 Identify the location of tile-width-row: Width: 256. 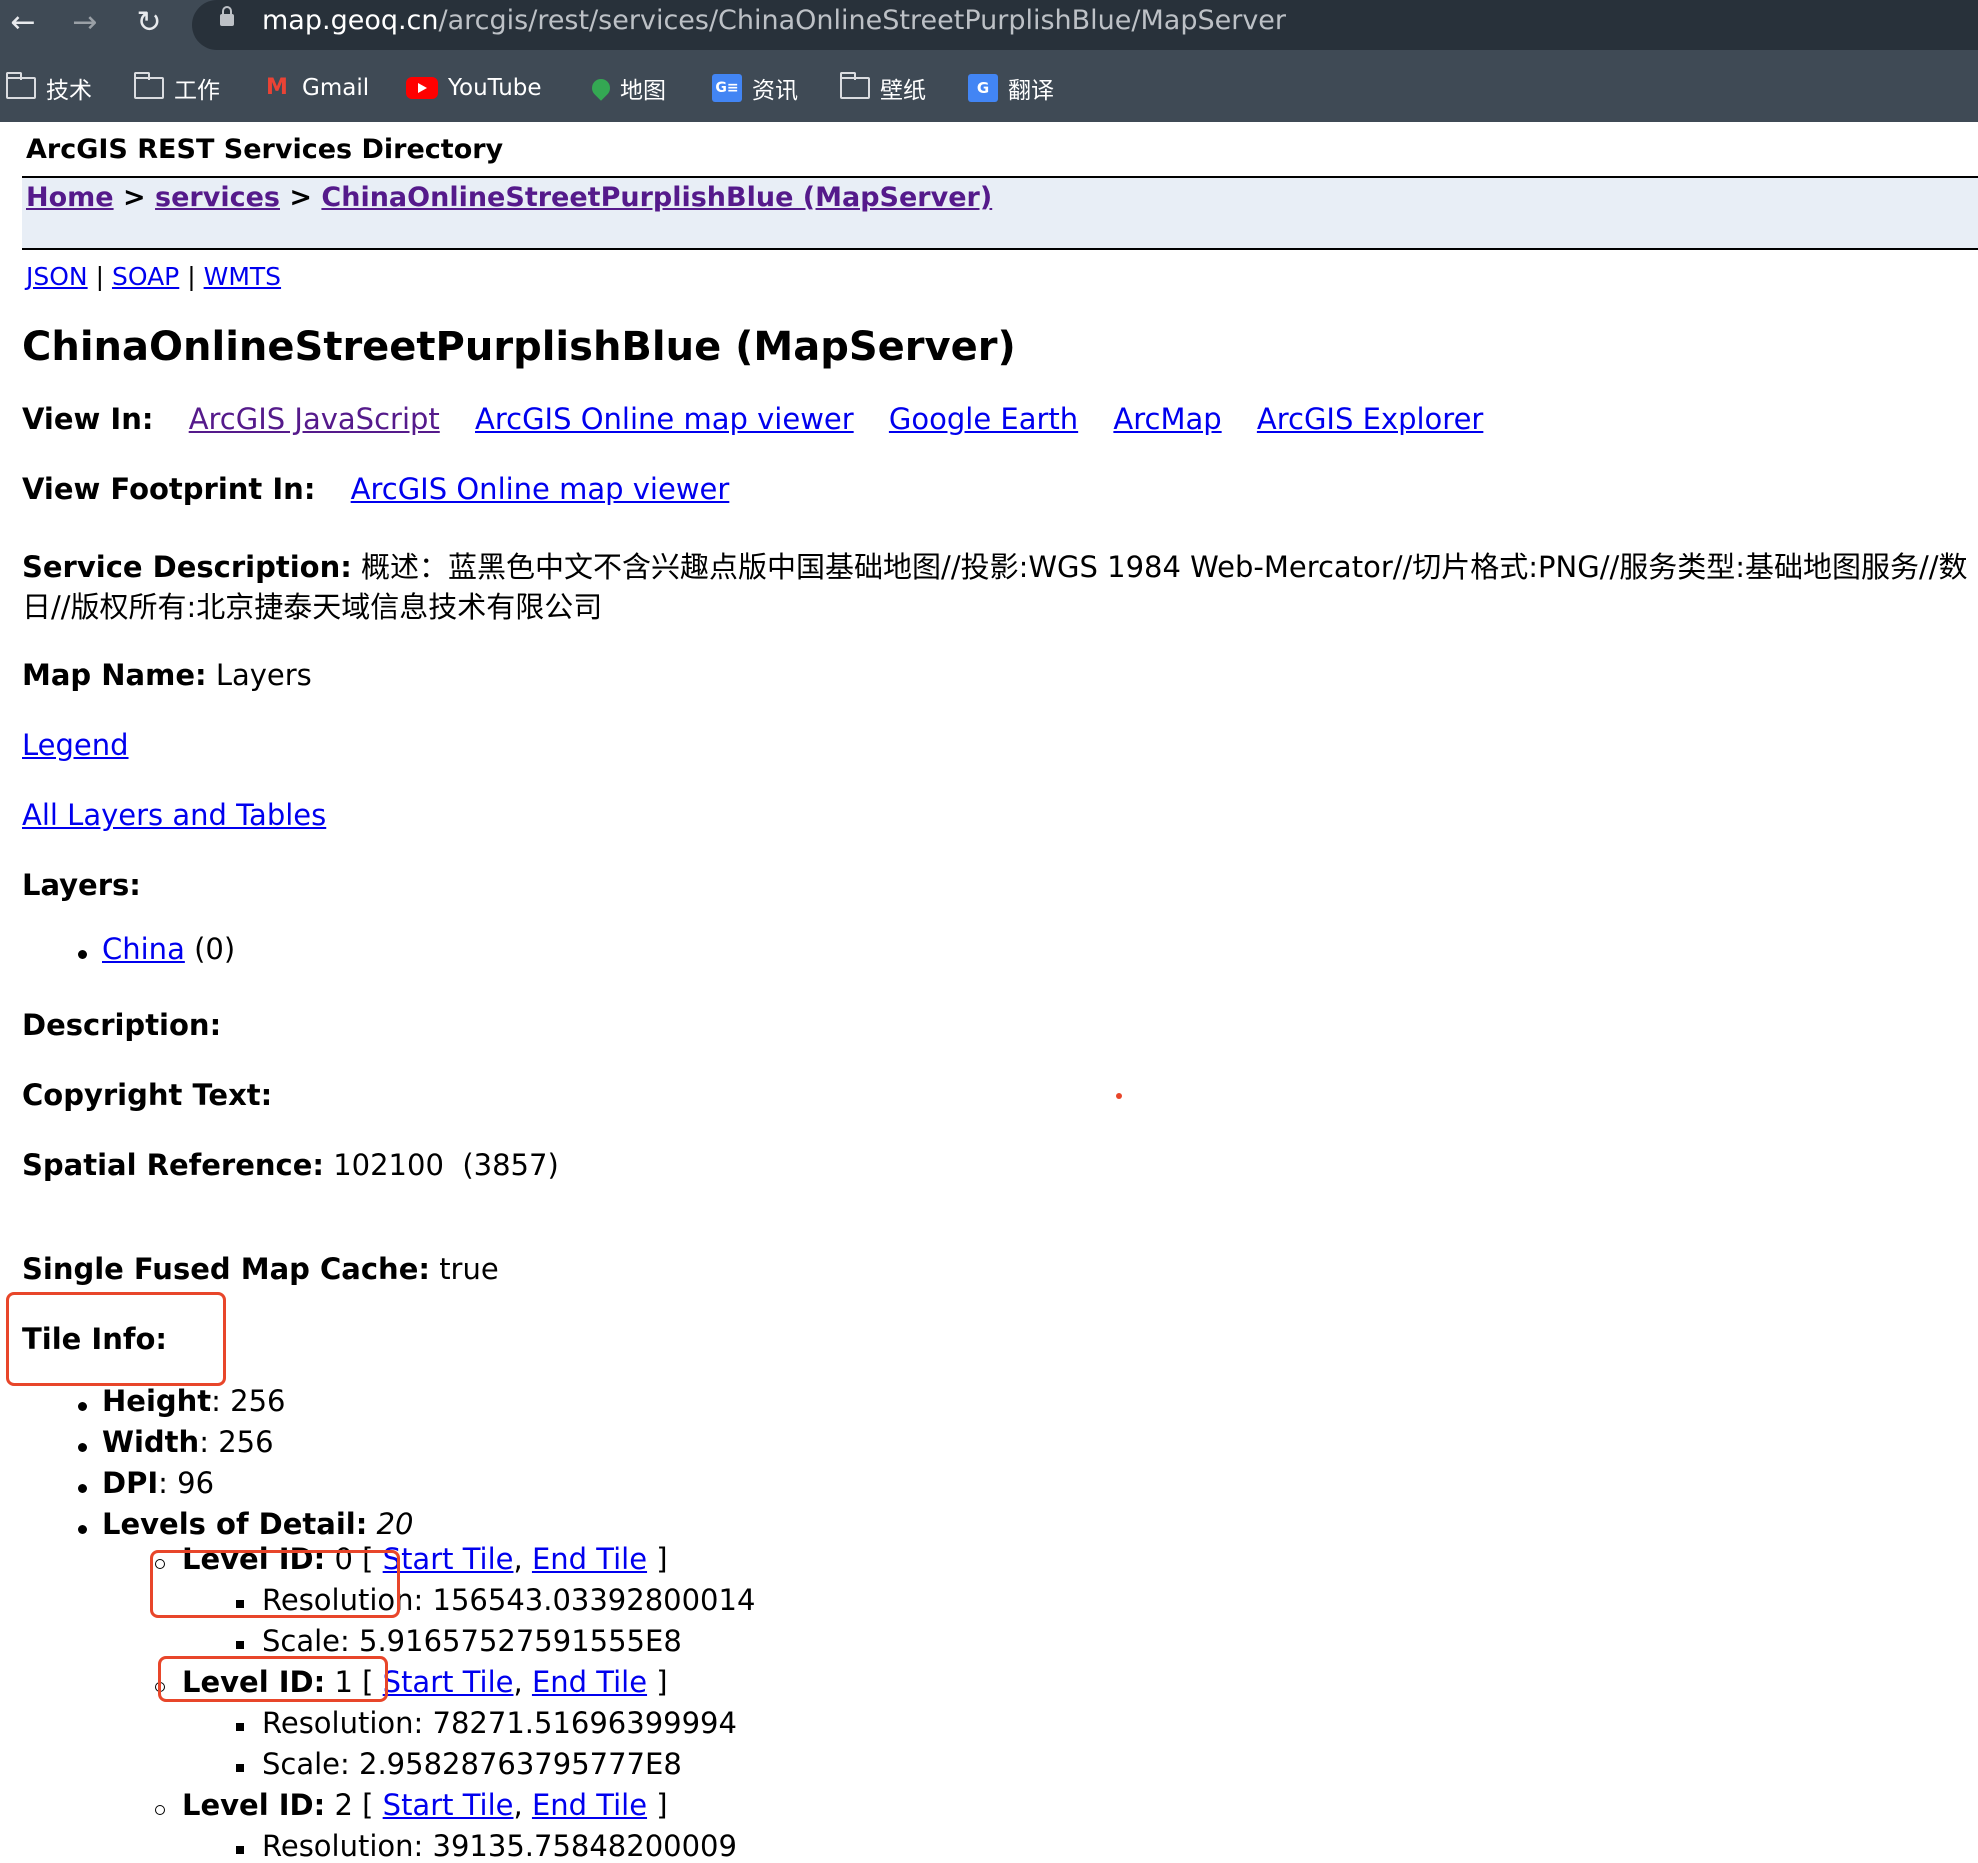
(188, 1442).